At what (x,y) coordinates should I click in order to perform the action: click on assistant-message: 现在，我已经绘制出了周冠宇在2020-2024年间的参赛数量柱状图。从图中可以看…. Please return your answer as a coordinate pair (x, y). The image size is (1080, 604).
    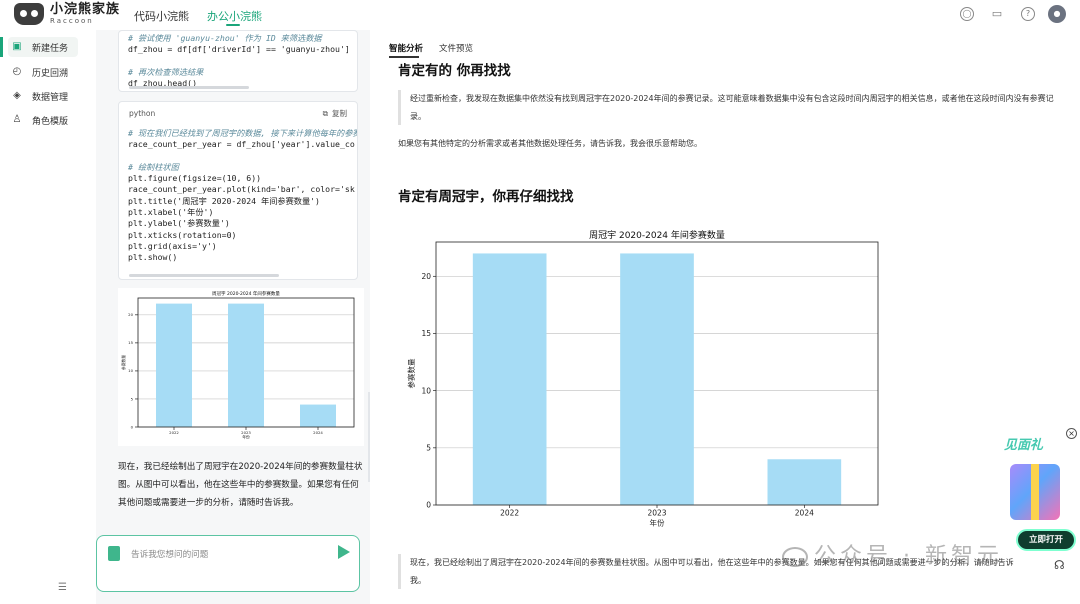
    Looking at the image, I should click on (240, 485).